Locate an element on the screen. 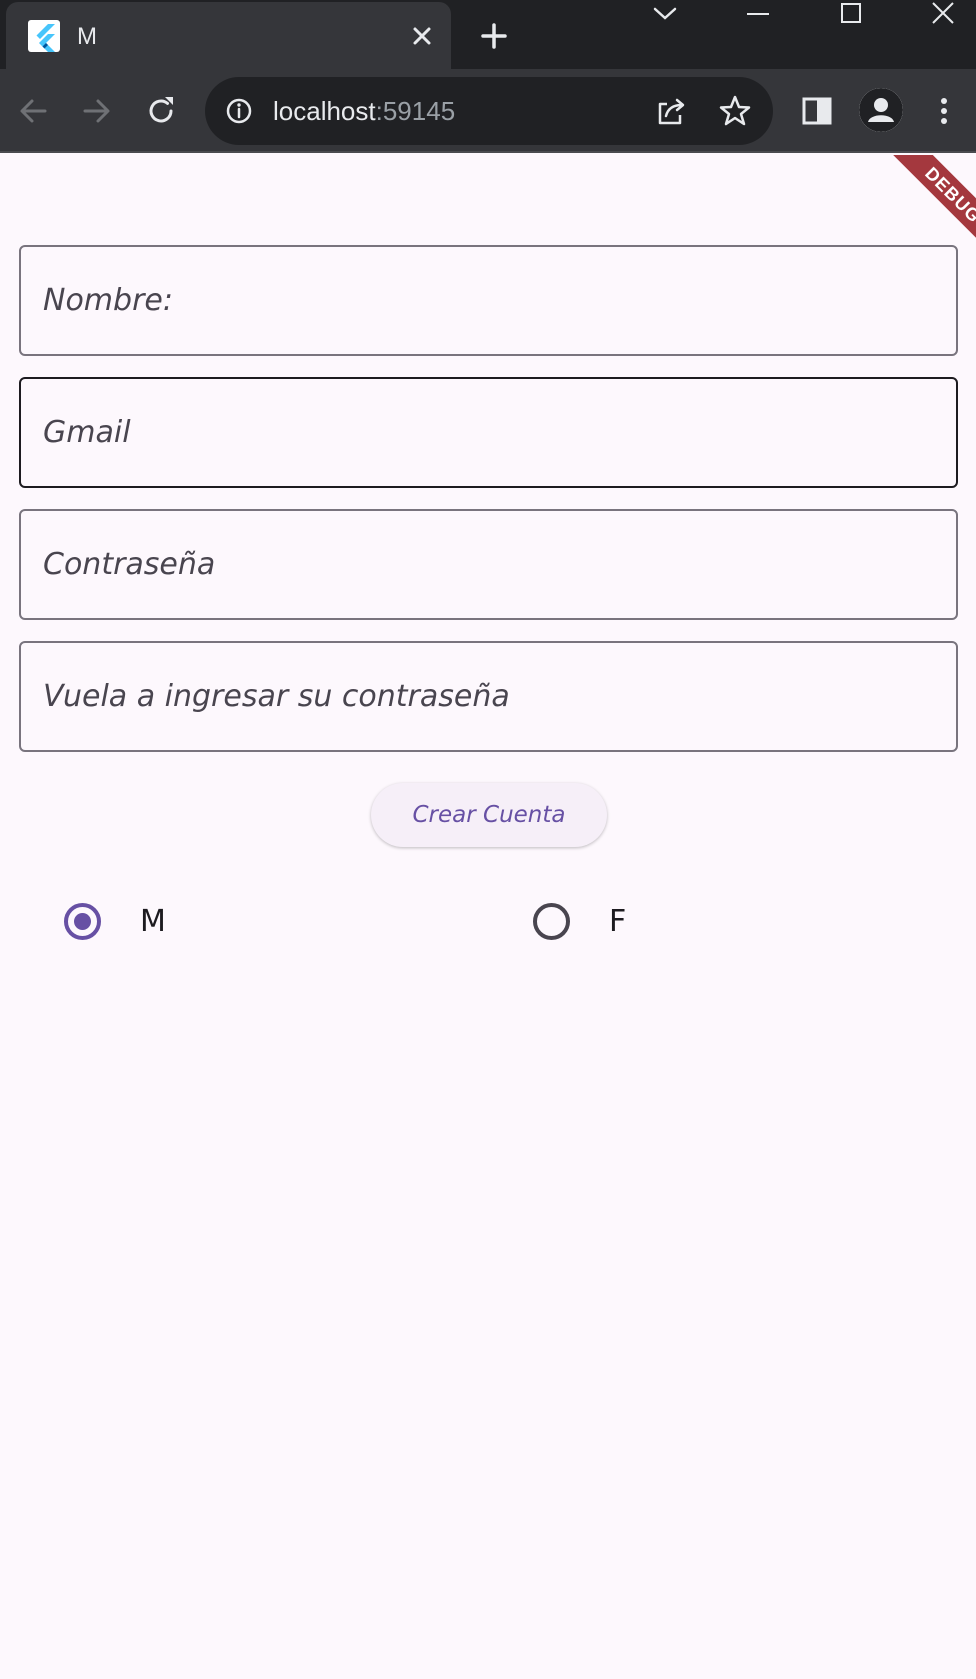 The width and height of the screenshot is (976, 1679). radio-f-label: F is located at coordinates (618, 921).